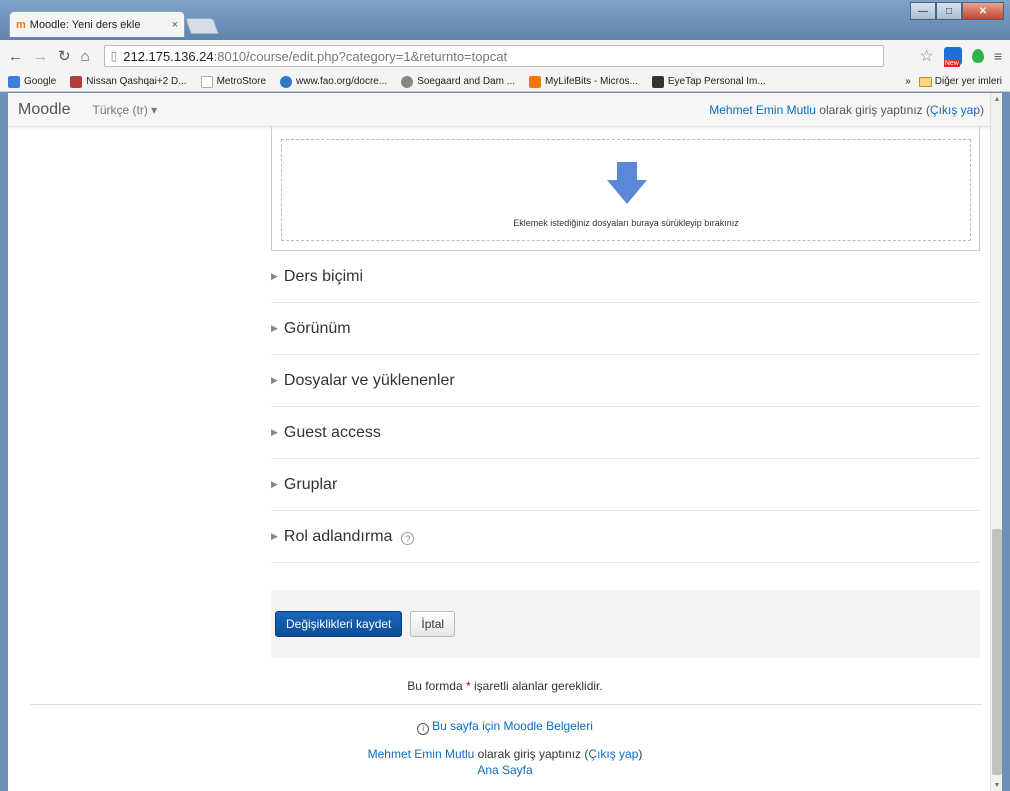  Describe the element at coordinates (625, 329) in the screenshot. I see `section-gorunum: ▶ Görünüm` at that location.